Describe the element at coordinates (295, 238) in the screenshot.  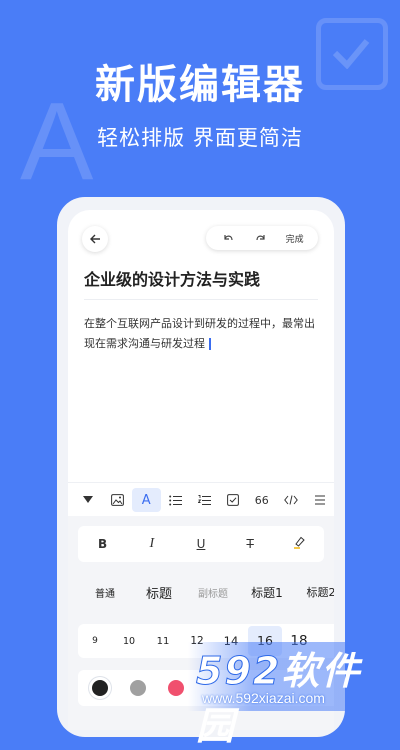
I see `done-button: 完成` at that location.